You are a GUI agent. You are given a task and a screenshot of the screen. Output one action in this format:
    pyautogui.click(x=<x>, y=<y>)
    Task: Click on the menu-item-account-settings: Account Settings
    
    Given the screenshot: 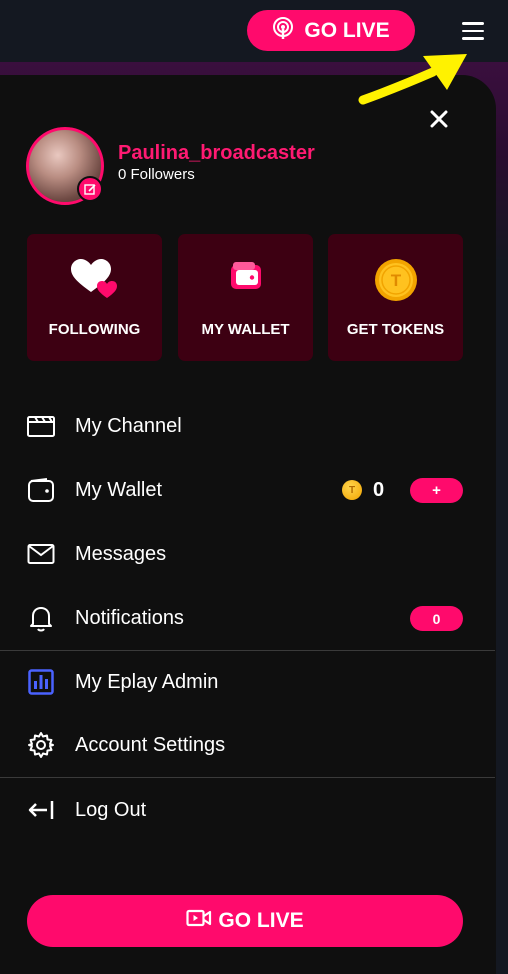 What is the action you would take?
    pyautogui.click(x=248, y=745)
    